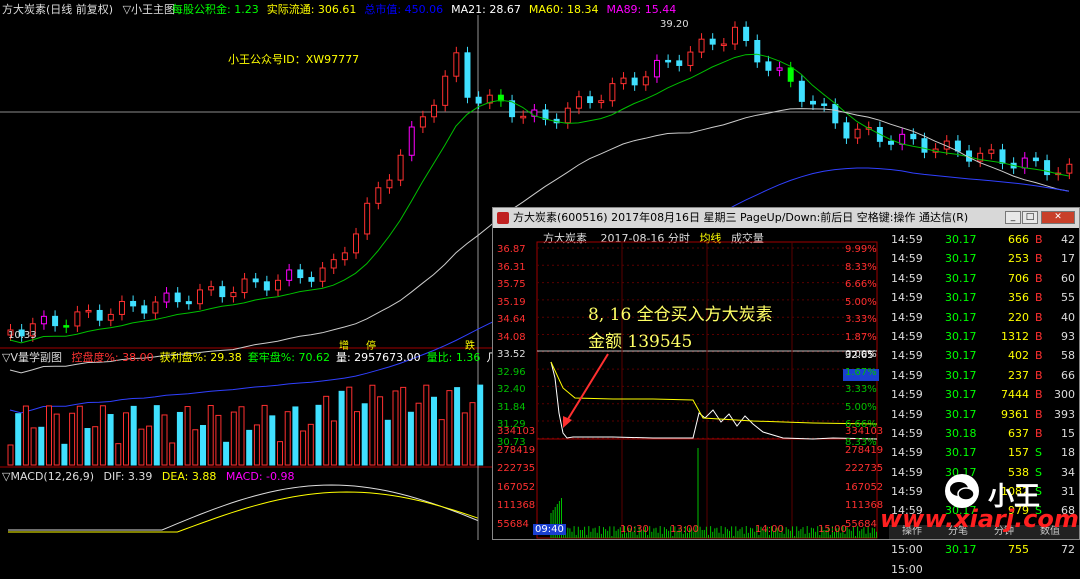 The image size is (1080, 579). I want to click on tick-row: 14:59 30.17 157 S 18, so click(984, 452).